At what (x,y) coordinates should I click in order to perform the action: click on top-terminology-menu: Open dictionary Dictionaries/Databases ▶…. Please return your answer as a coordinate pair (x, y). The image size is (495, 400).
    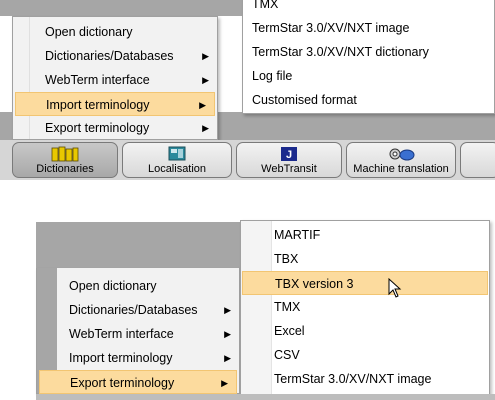
    Looking at the image, I should click on (115, 78).